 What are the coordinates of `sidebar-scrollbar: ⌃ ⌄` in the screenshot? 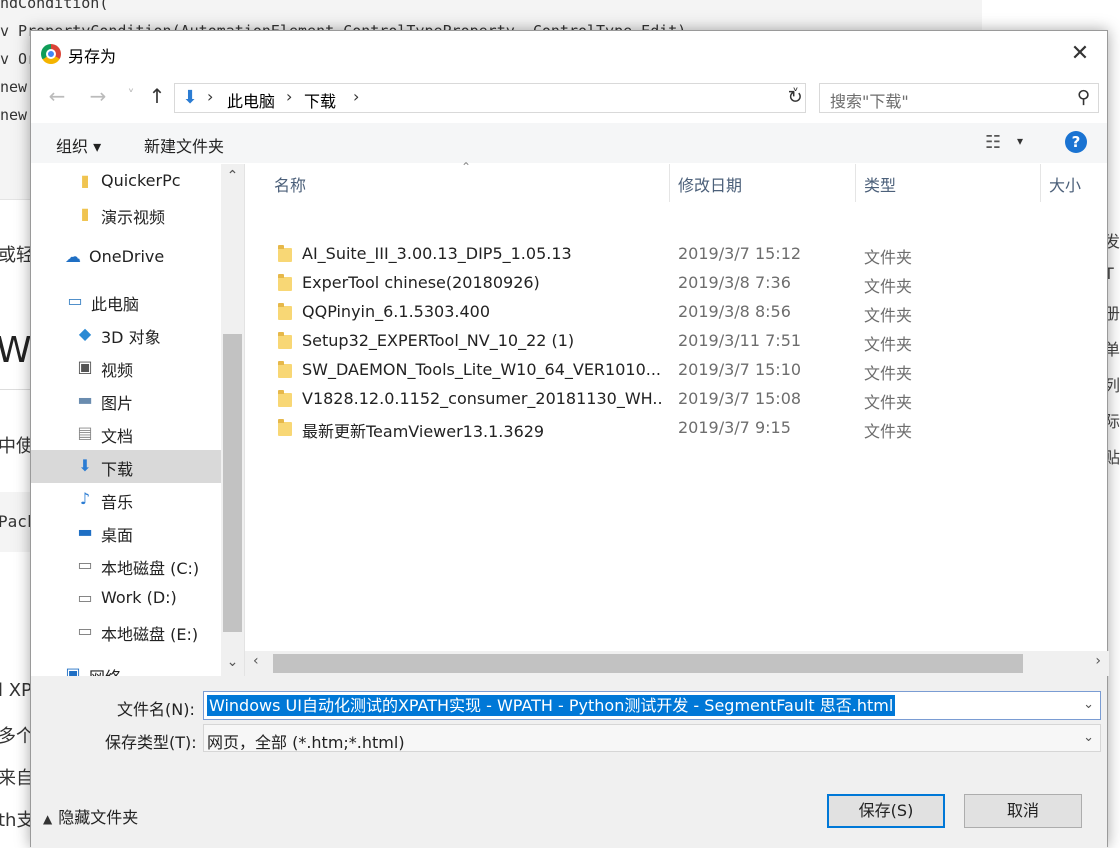 It's located at (232, 420).